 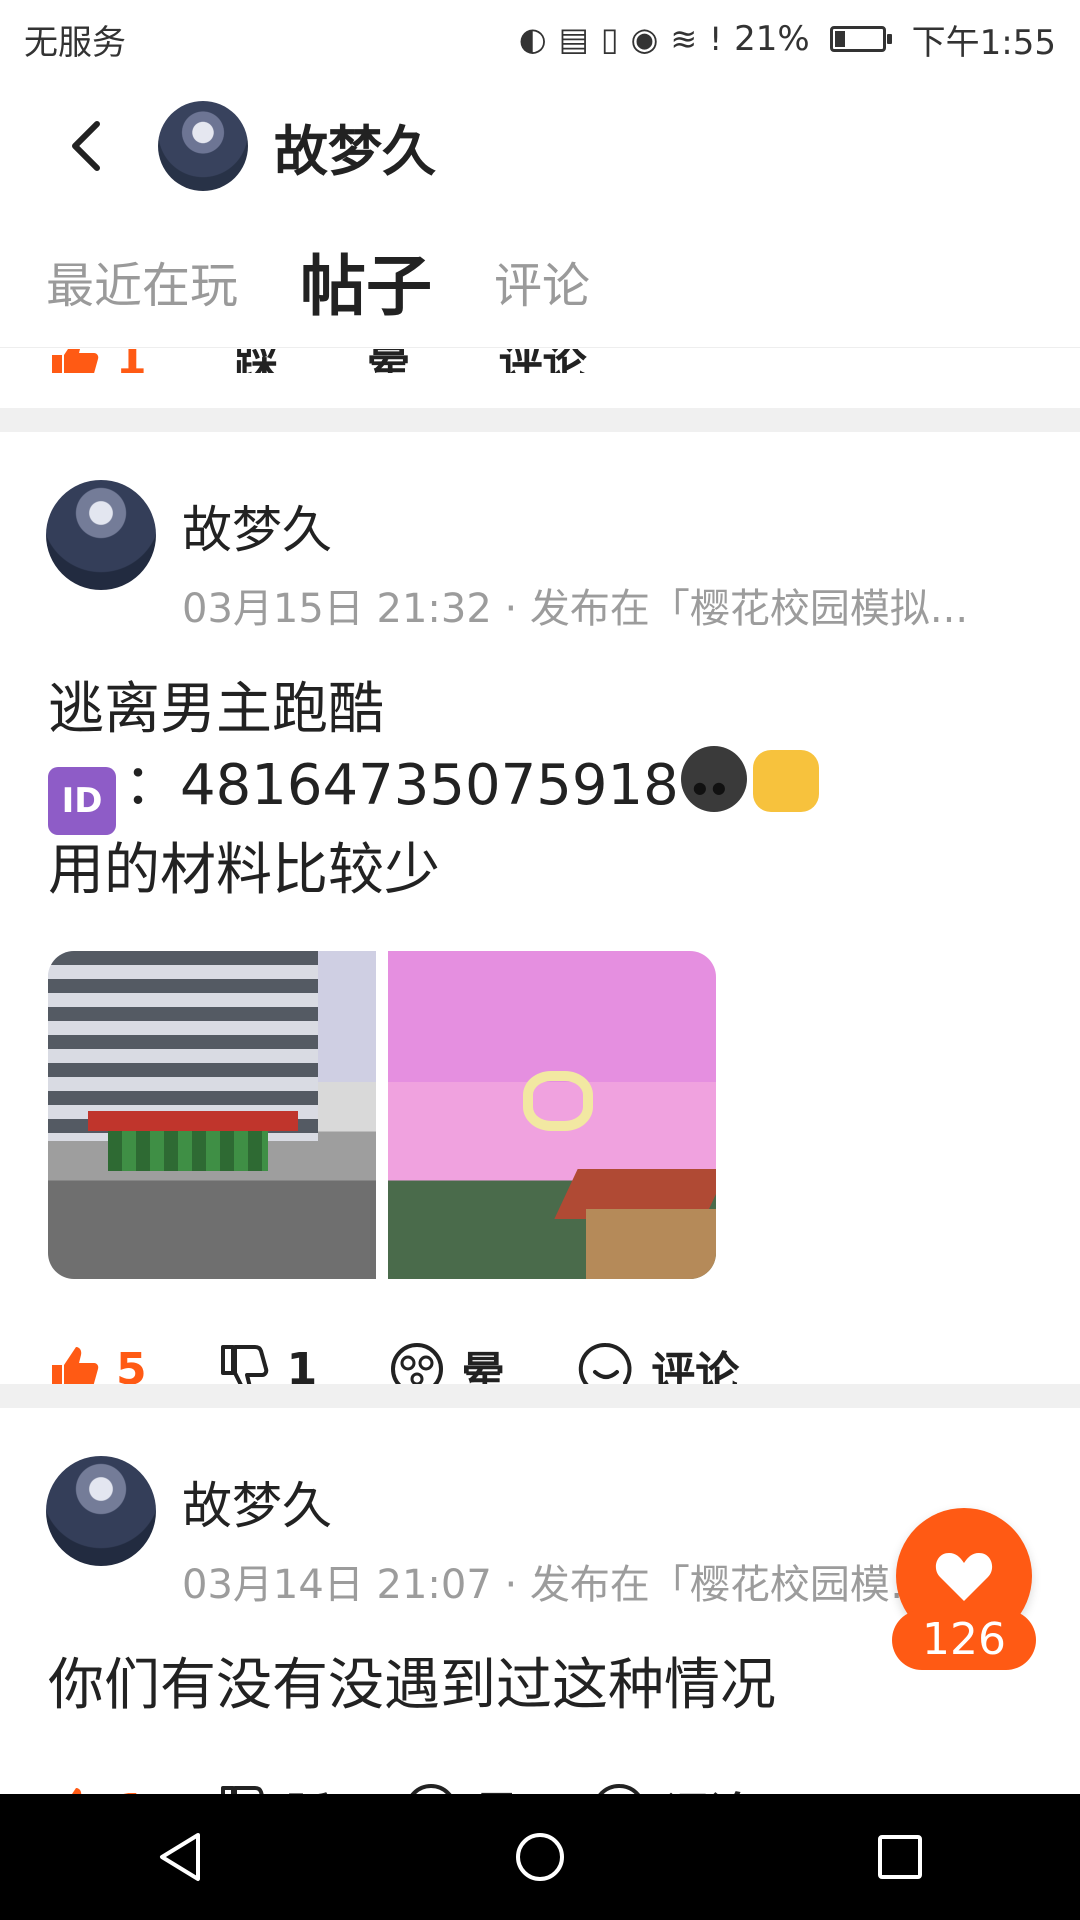 What do you see at coordinates (860, 39) in the screenshot?
I see `battery-icon` at bounding box center [860, 39].